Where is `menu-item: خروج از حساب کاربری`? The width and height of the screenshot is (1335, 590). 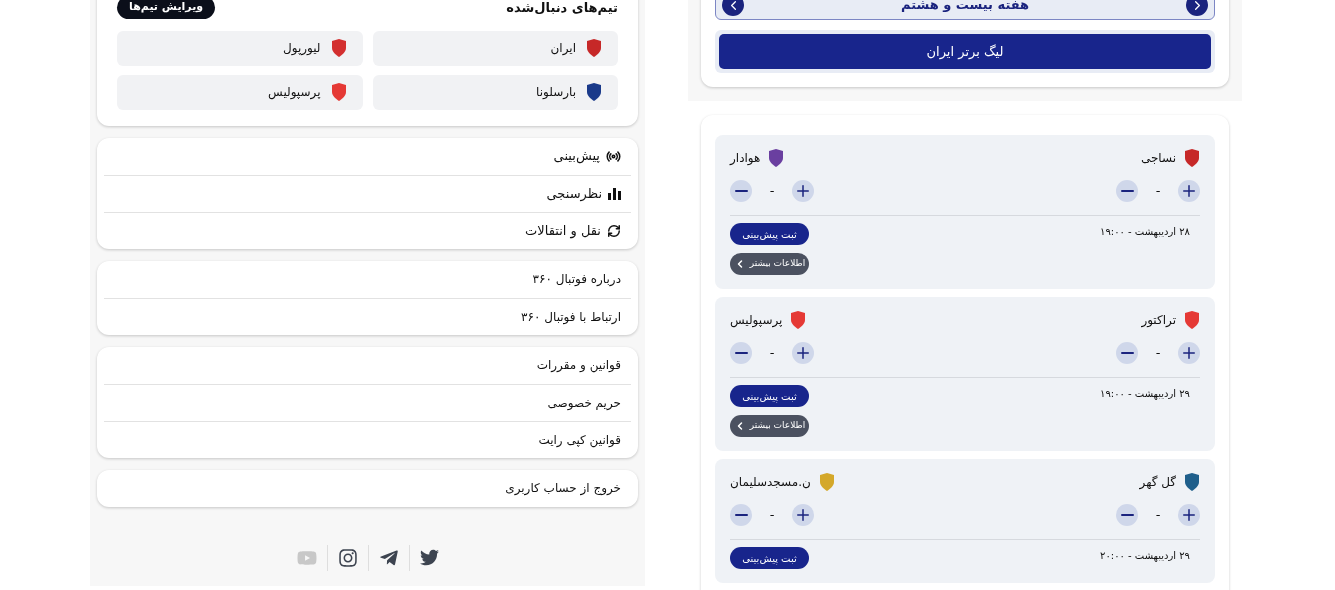
menu-item: خروج از حساب کاربری is located at coordinates (367, 488).